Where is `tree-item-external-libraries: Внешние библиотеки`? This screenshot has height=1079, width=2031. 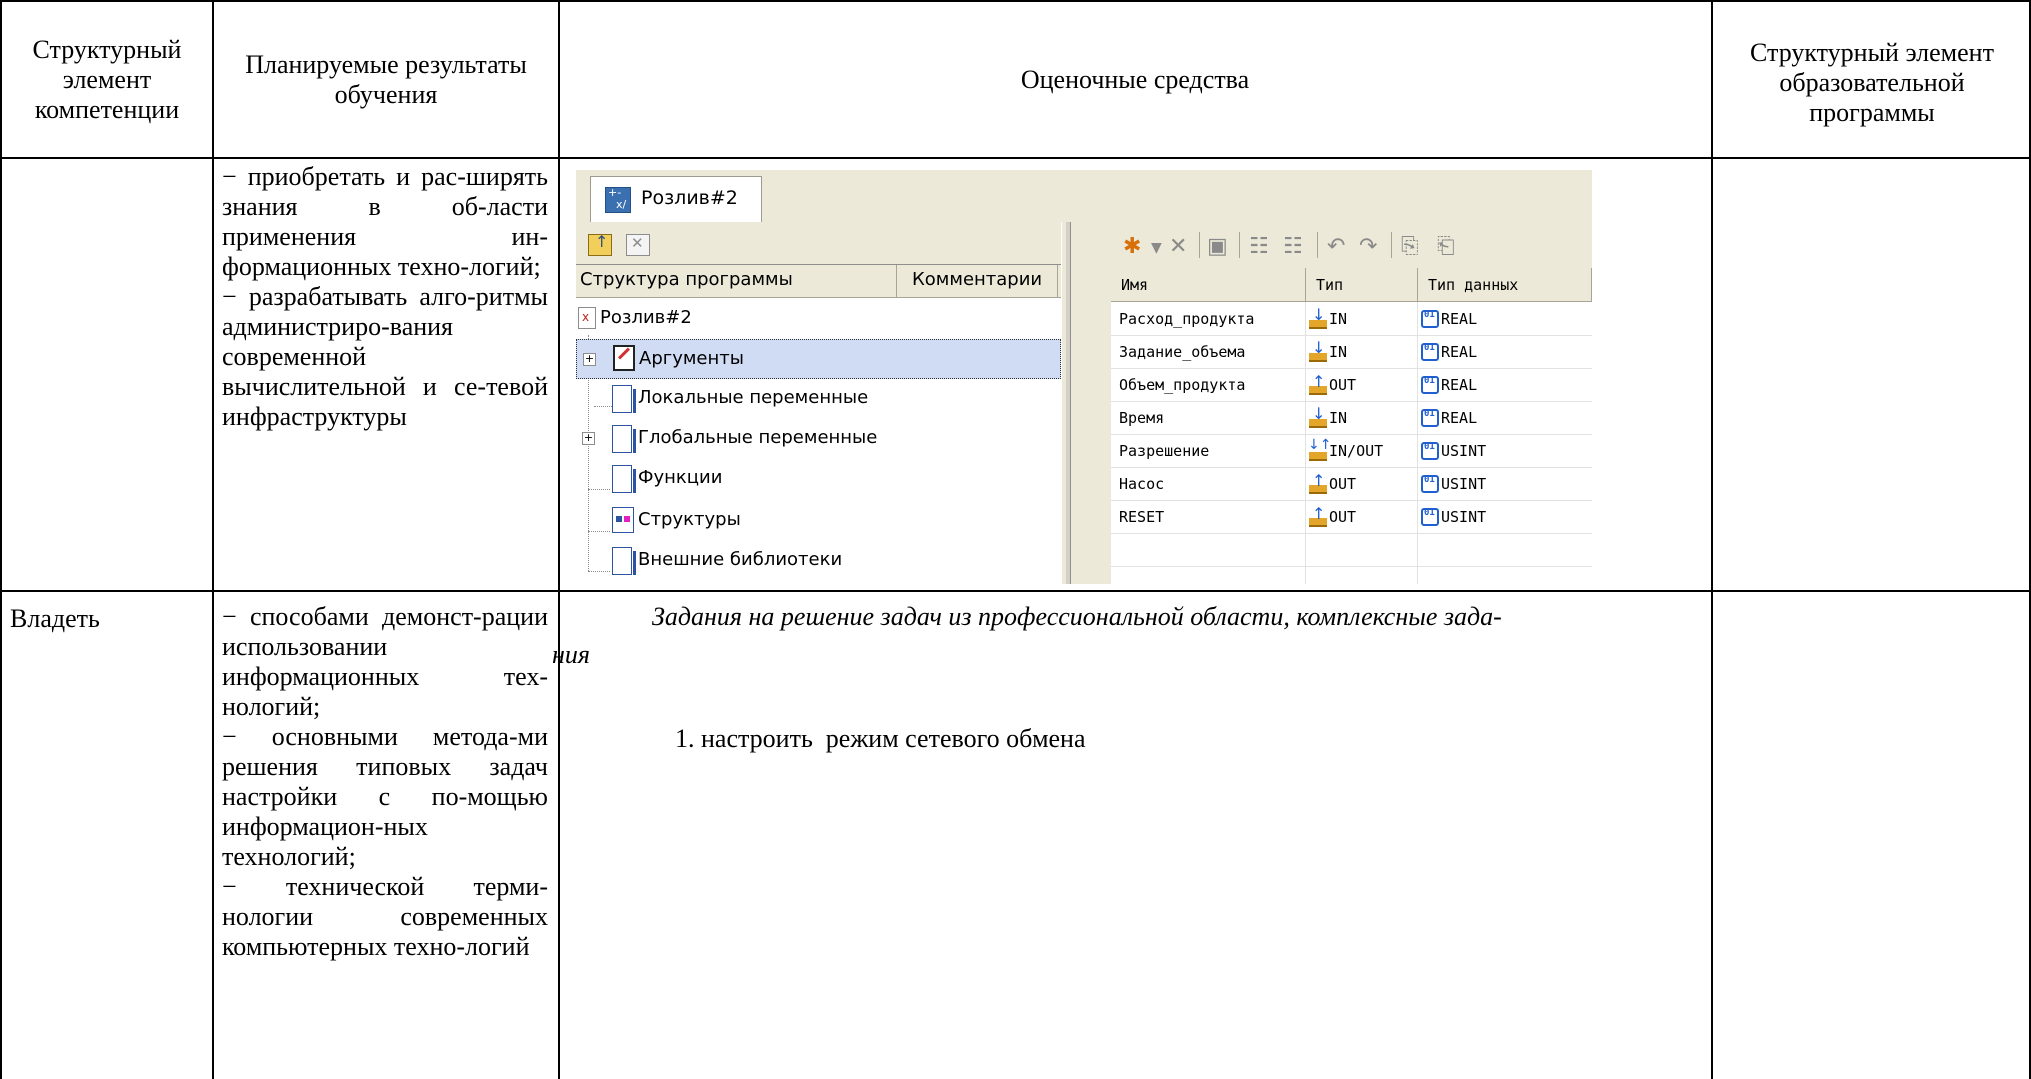
tree-item-external-libraries: Внешние библиотеки is located at coordinates (818, 561).